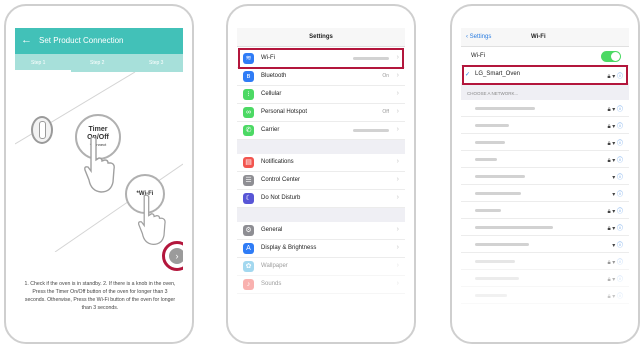 The width and height of the screenshot is (643, 350). Describe the element at coordinates (321, 285) in the screenshot. I see `settings-row-sounds: ♪ Sounds ›` at that location.